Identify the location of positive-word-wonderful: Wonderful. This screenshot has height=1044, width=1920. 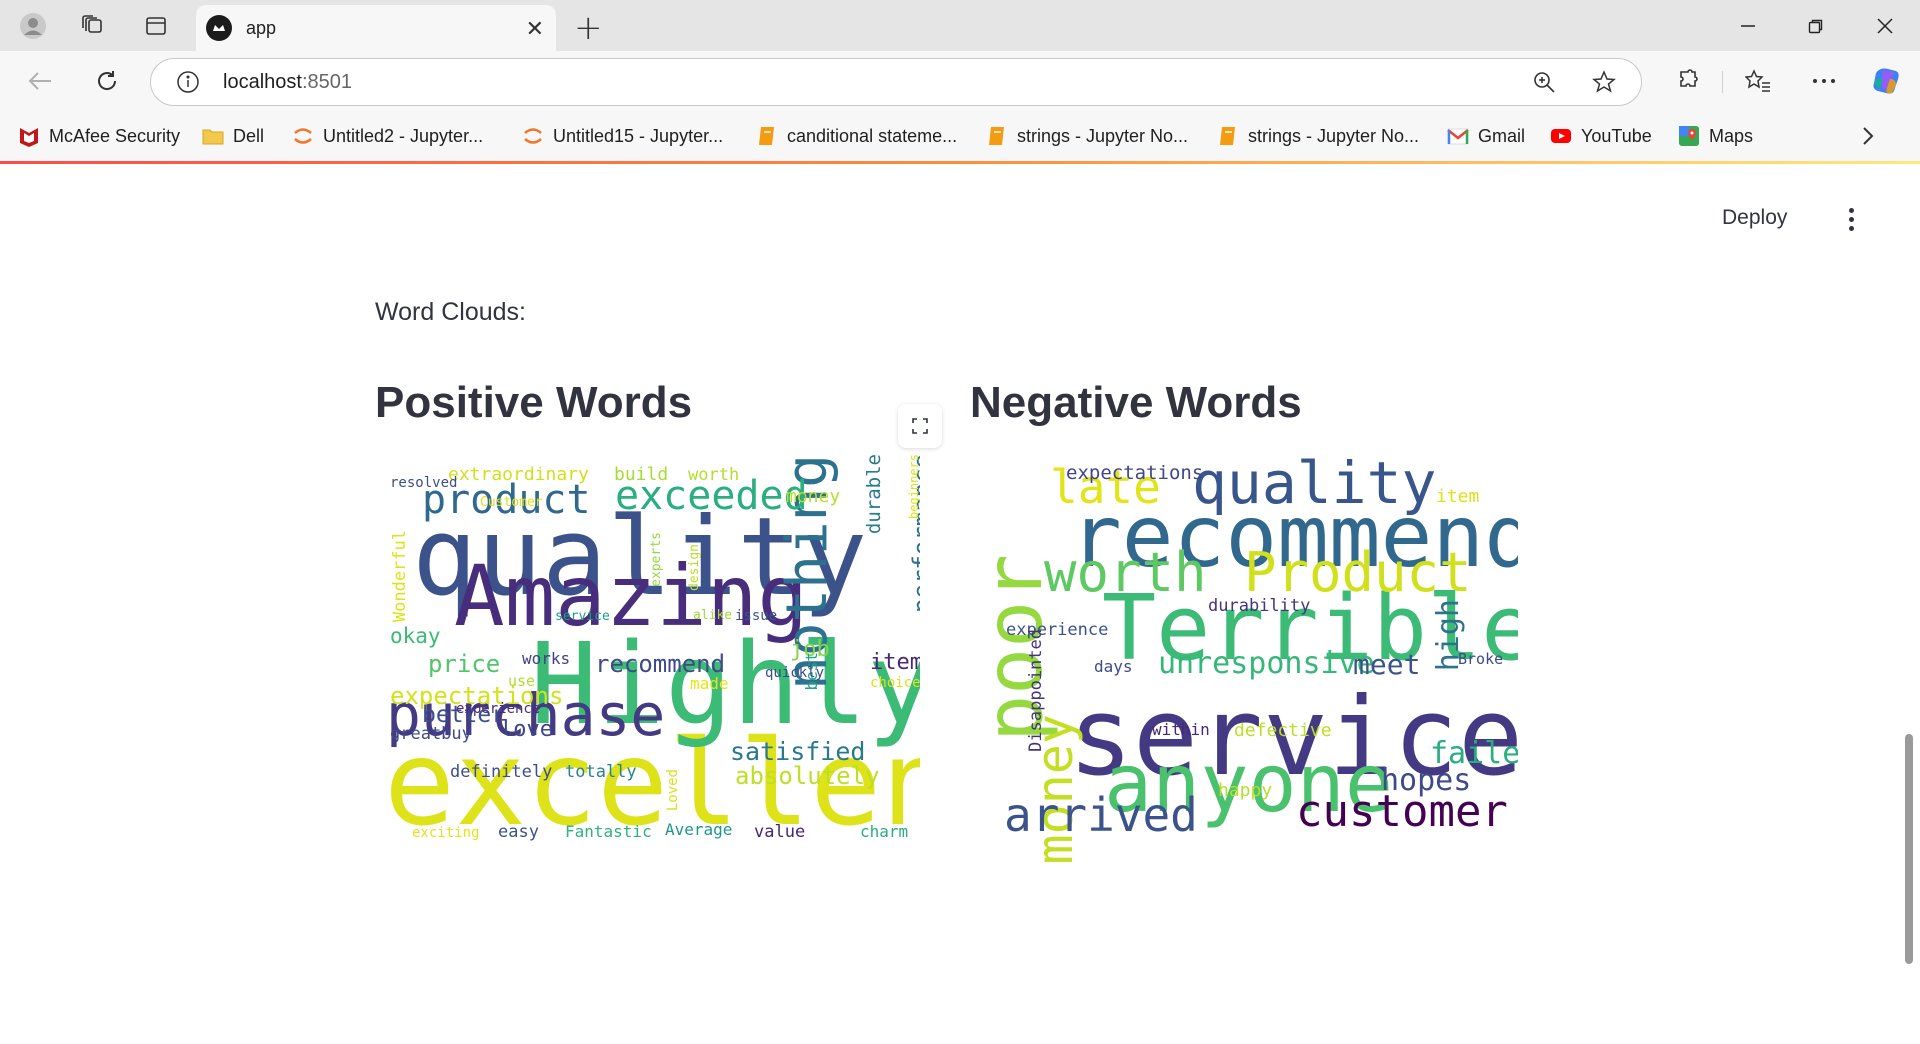
(400, 576).